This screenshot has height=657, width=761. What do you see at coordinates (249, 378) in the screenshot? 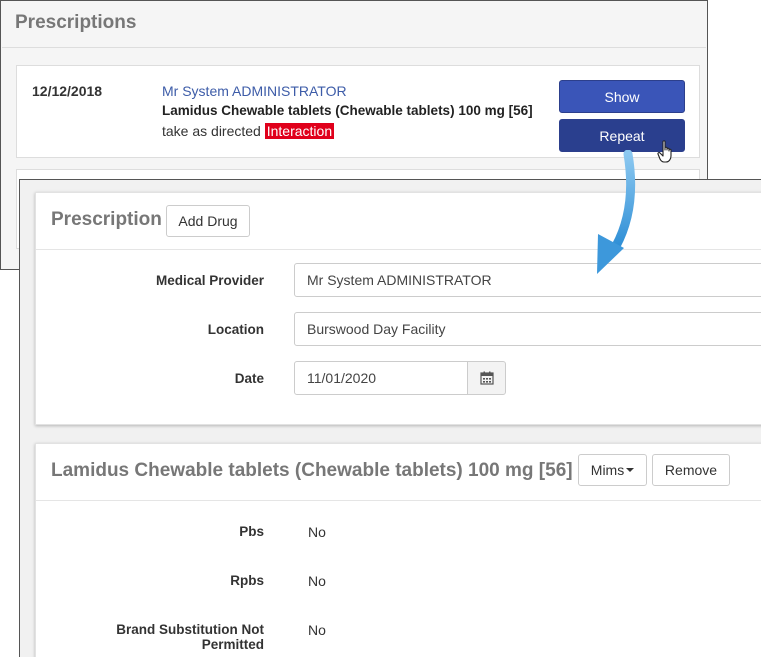
I see `date-label: Date` at bounding box center [249, 378].